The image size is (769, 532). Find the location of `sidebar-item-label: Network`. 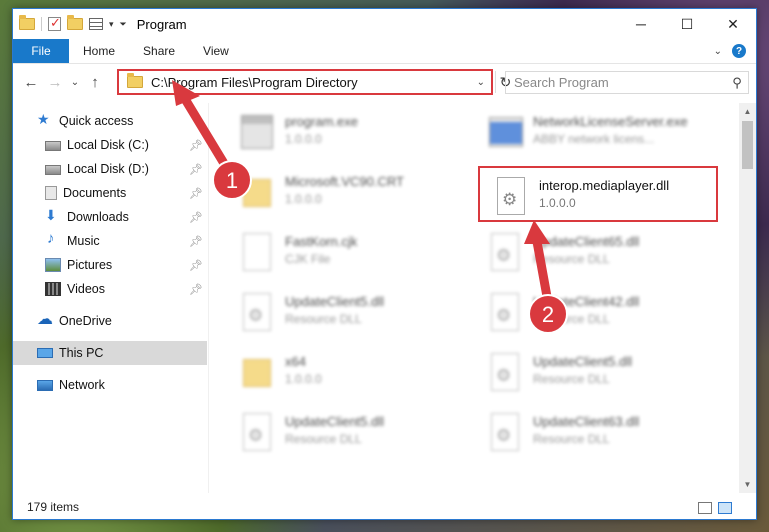

sidebar-item-label: Network is located at coordinates (82, 385).